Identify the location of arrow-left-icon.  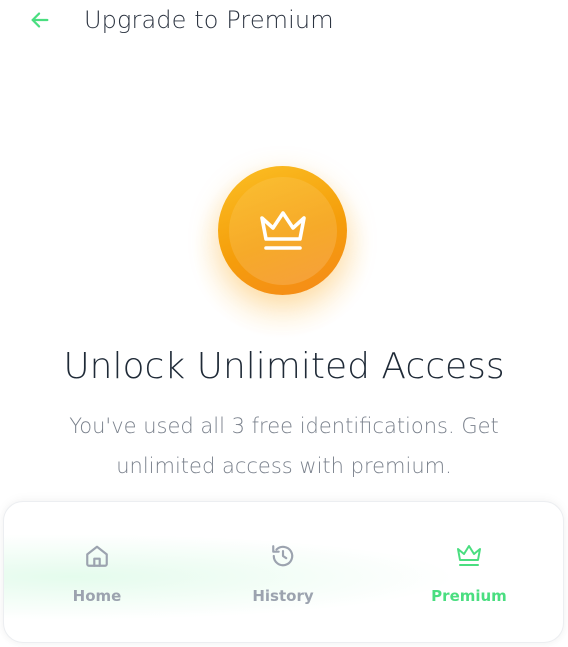
(40, 20).